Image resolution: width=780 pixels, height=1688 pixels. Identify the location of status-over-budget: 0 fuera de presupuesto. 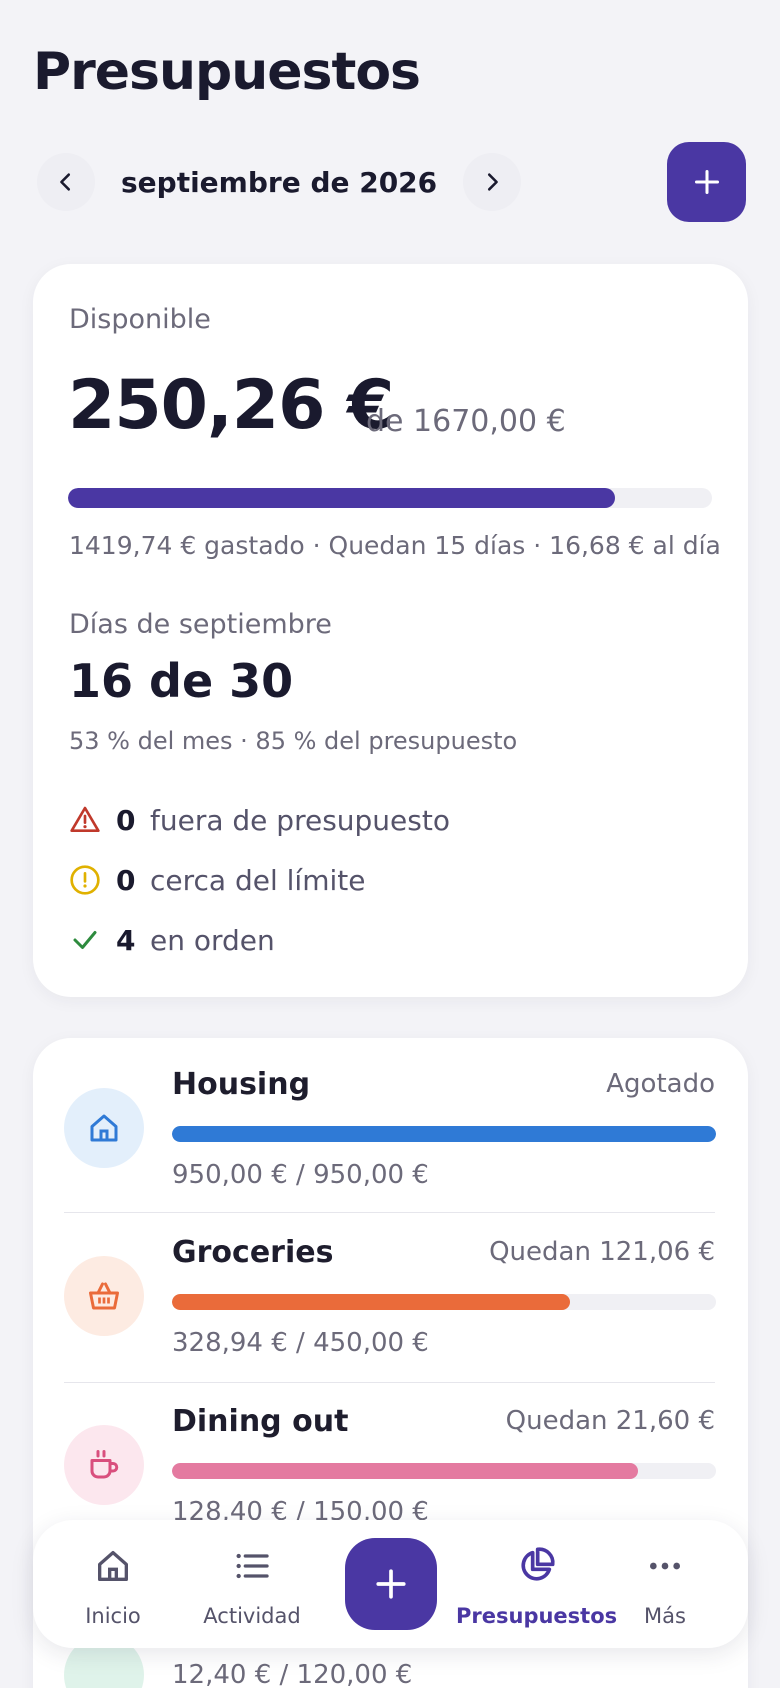
(259, 820).